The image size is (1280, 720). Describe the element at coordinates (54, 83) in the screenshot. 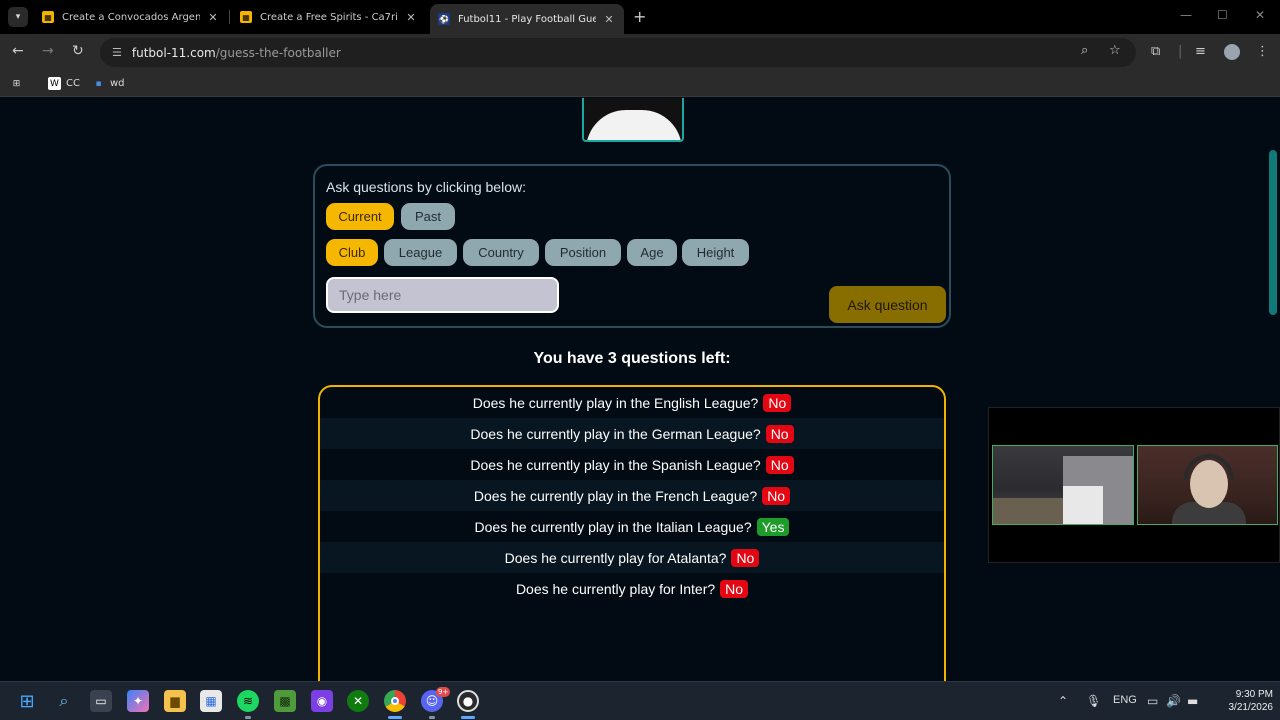

I see `w-logo-icon: W` at that location.